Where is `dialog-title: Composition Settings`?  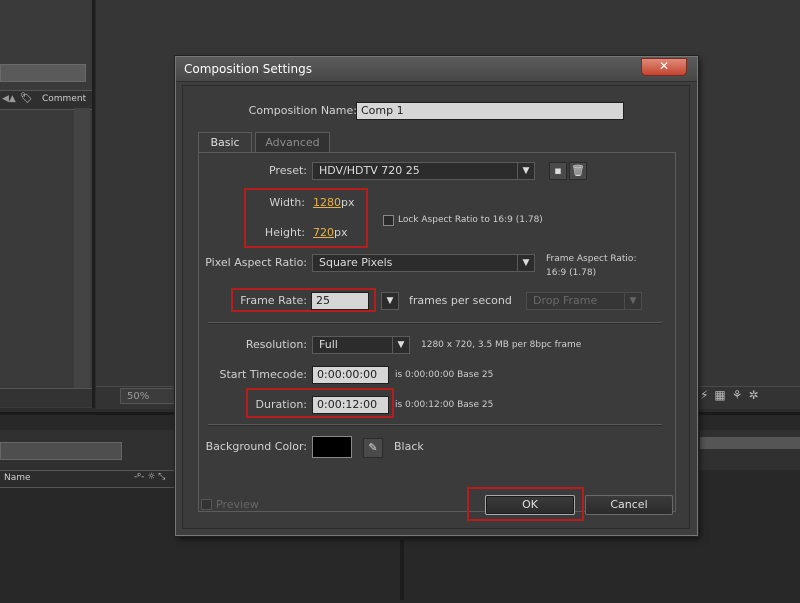 dialog-title: Composition Settings is located at coordinates (248, 69).